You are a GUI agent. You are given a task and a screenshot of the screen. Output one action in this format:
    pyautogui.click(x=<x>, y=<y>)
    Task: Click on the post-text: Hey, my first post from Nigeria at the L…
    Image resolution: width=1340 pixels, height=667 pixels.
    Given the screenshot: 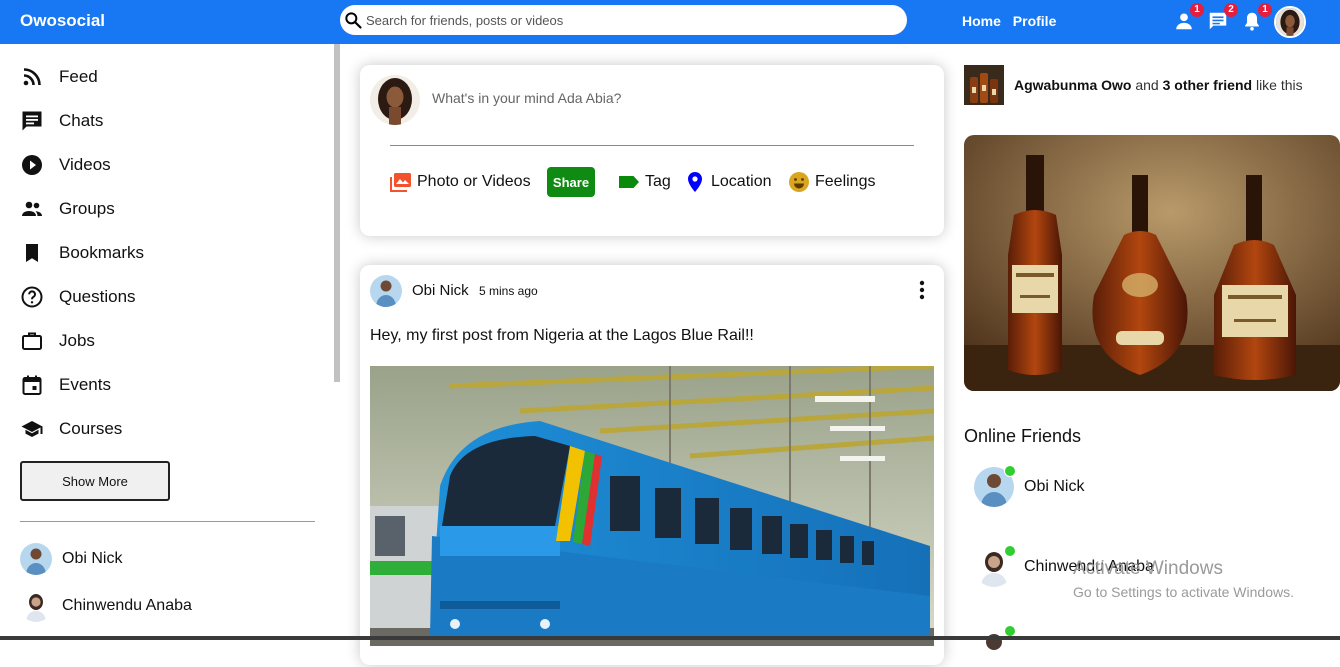 What is the action you would take?
    pyautogui.click(x=562, y=335)
    